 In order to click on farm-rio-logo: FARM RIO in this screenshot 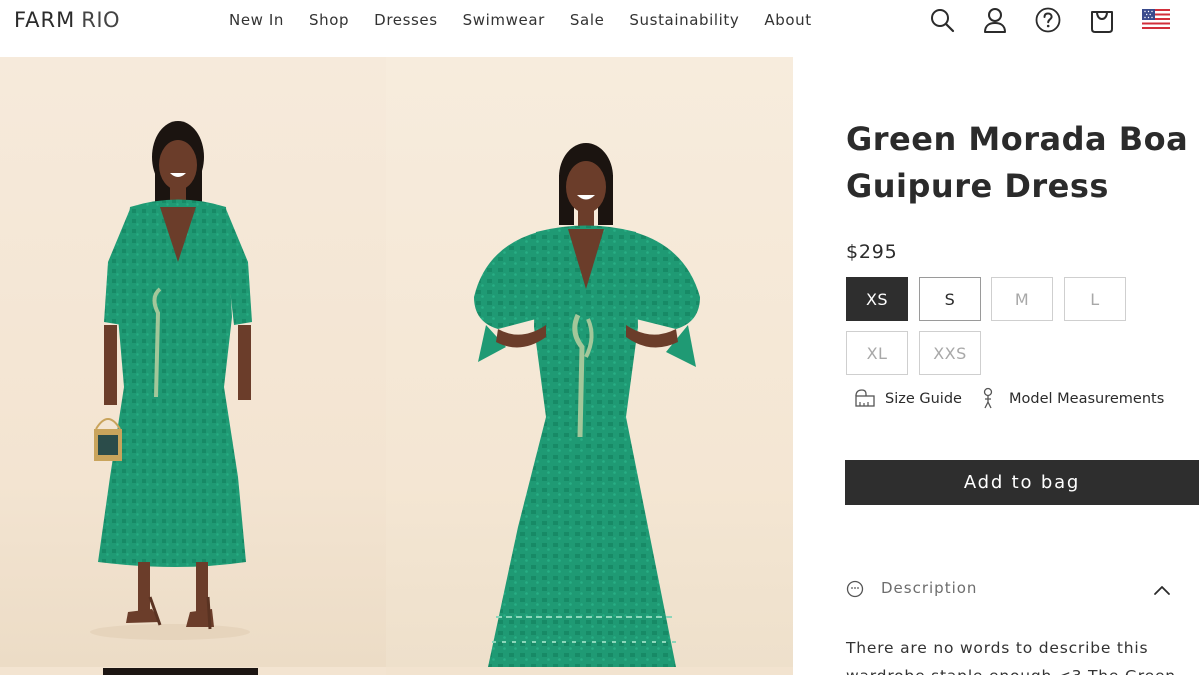, I will do `click(67, 20)`.